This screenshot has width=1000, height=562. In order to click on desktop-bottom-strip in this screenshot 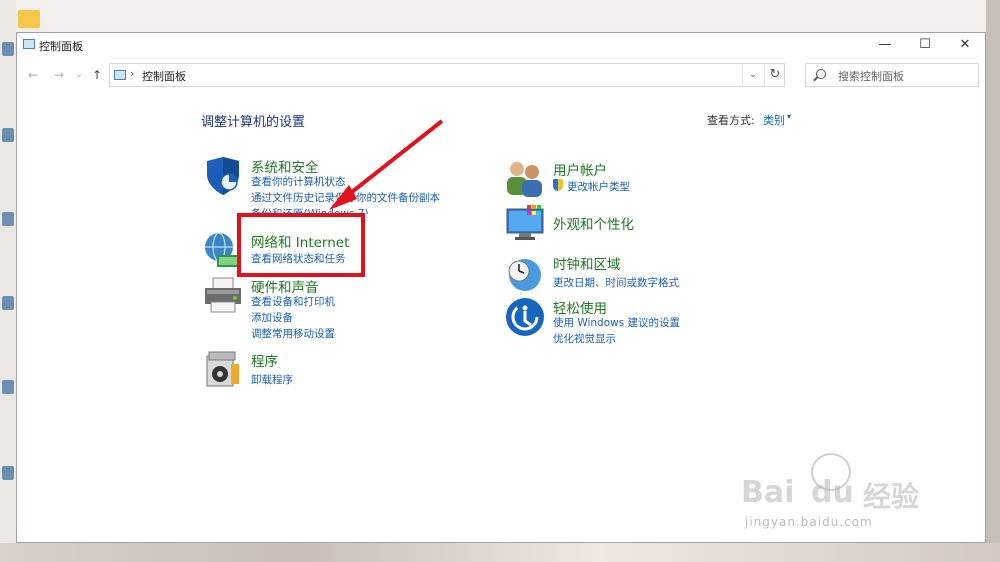, I will do `click(500, 552)`.